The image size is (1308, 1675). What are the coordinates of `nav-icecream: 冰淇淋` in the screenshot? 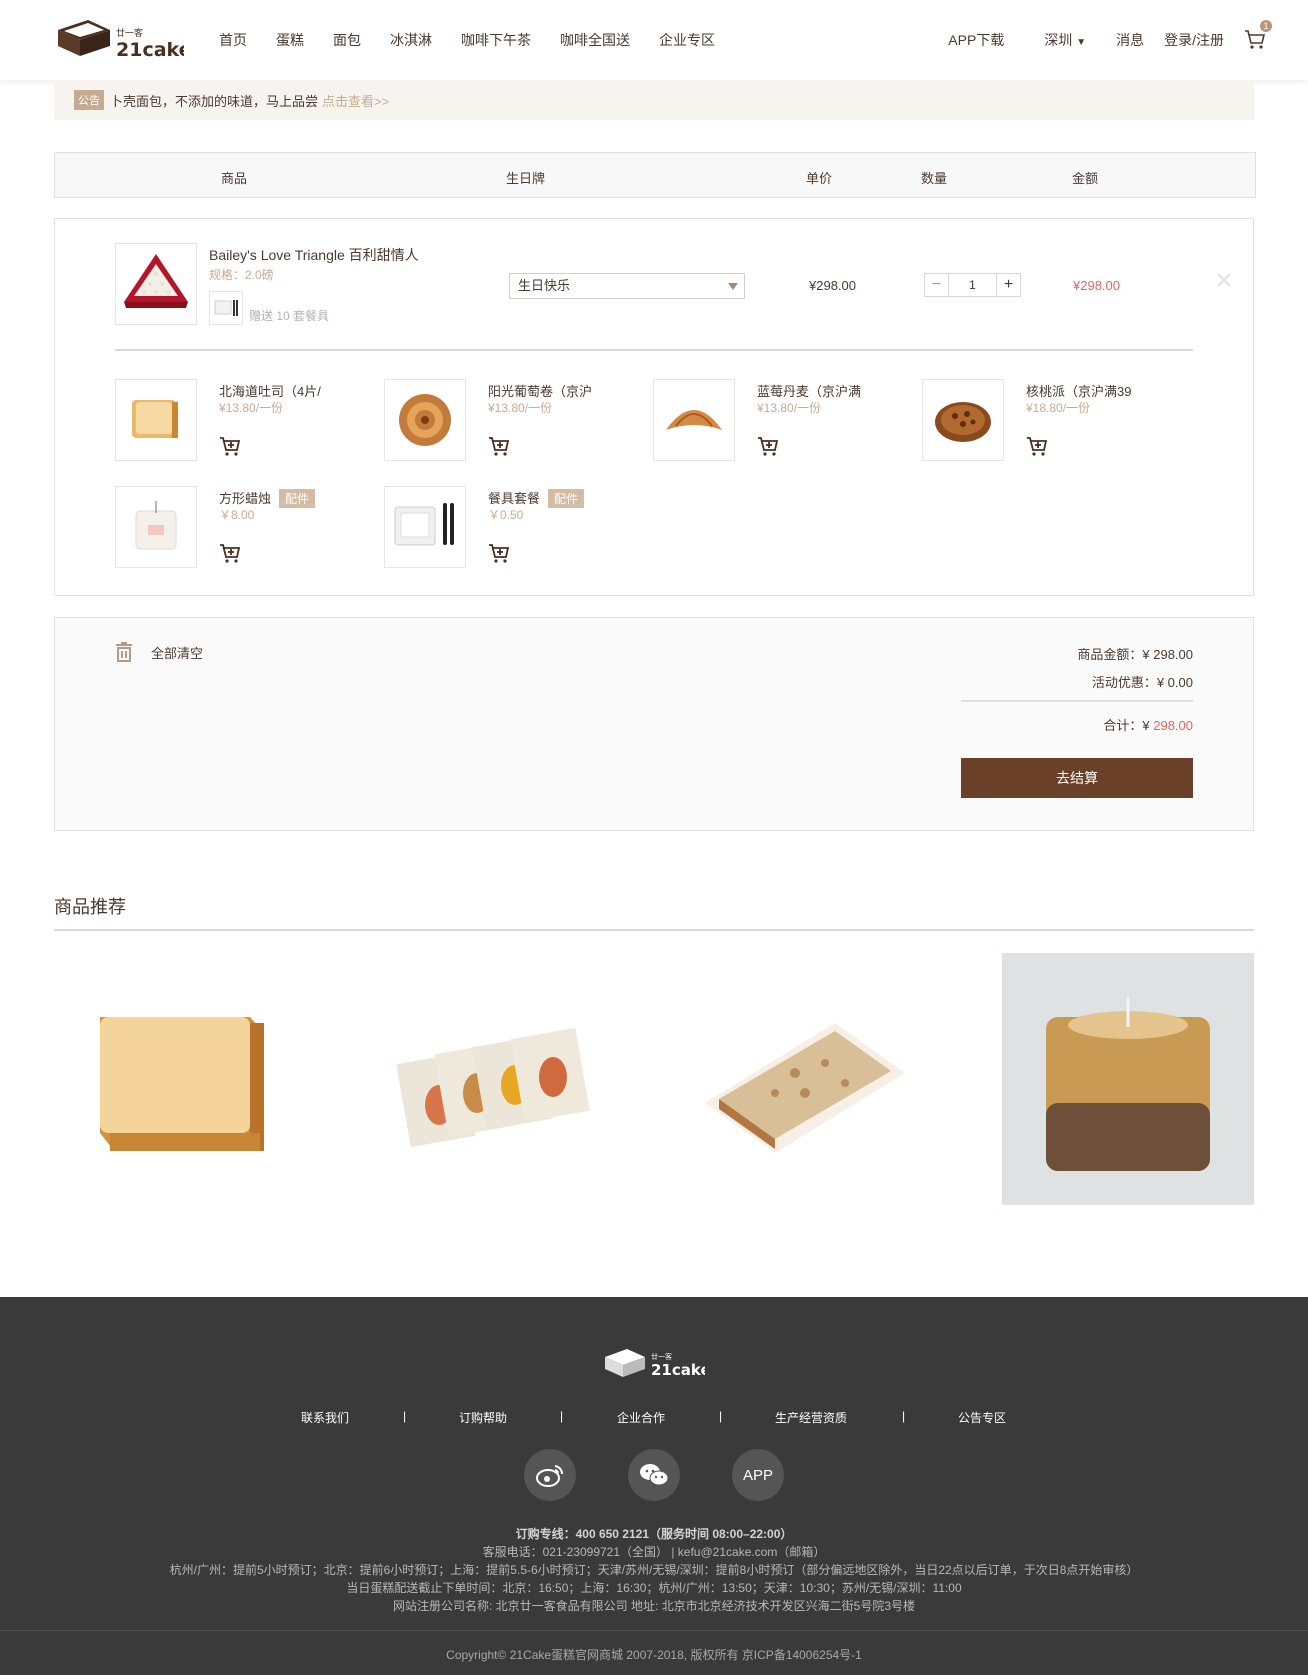 It's located at (411, 40).